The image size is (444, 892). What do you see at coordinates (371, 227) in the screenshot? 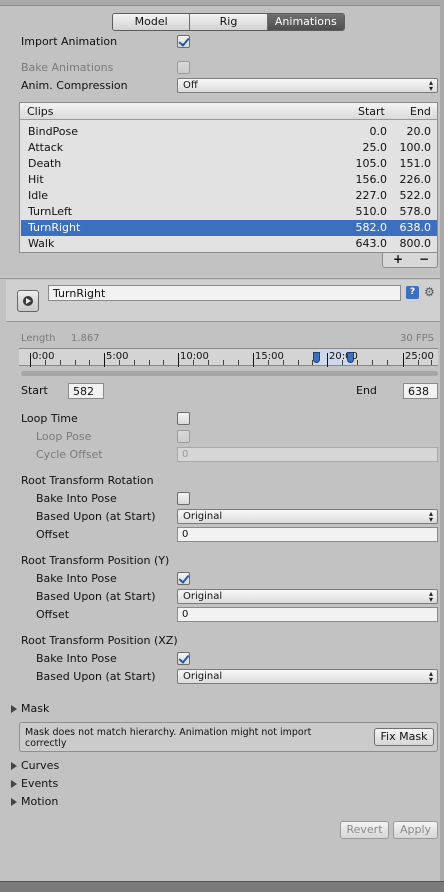
I see `clip-start: 582.0` at bounding box center [371, 227].